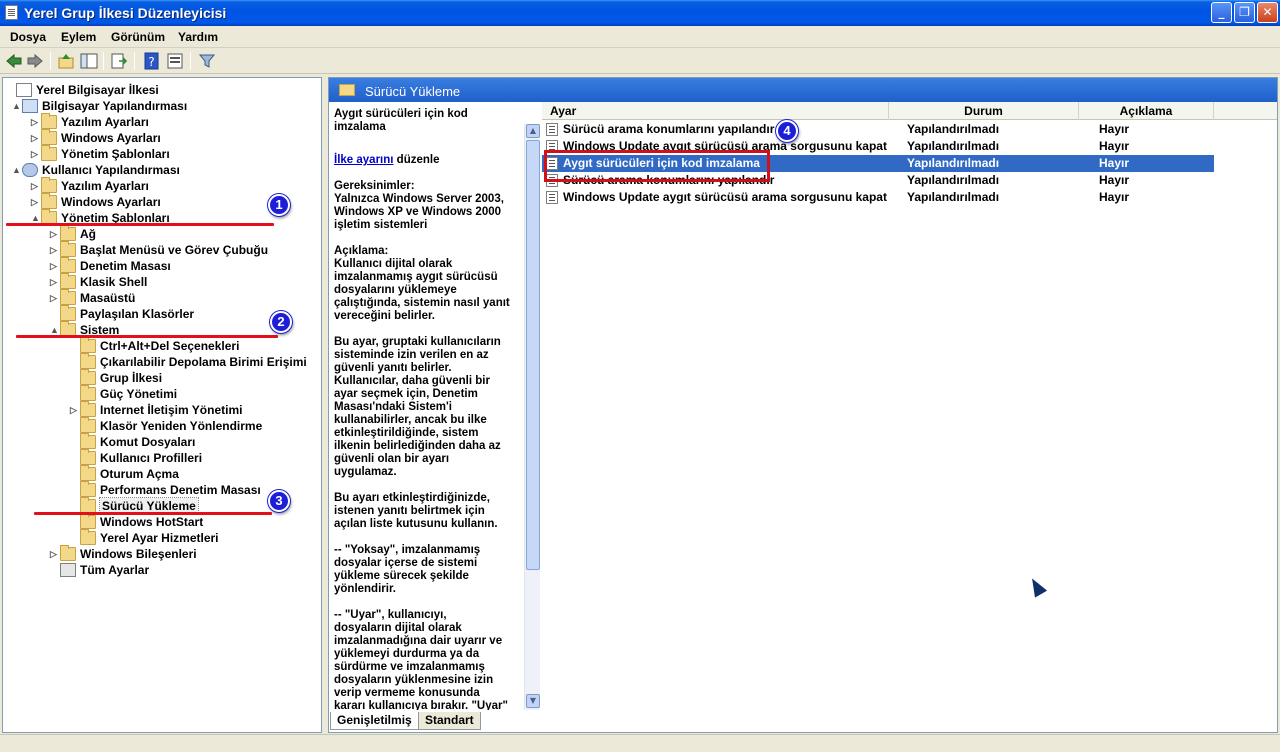 The height and width of the screenshot is (752, 1280). I want to click on tree-item-label: Windows Ayarları, so click(111, 202).